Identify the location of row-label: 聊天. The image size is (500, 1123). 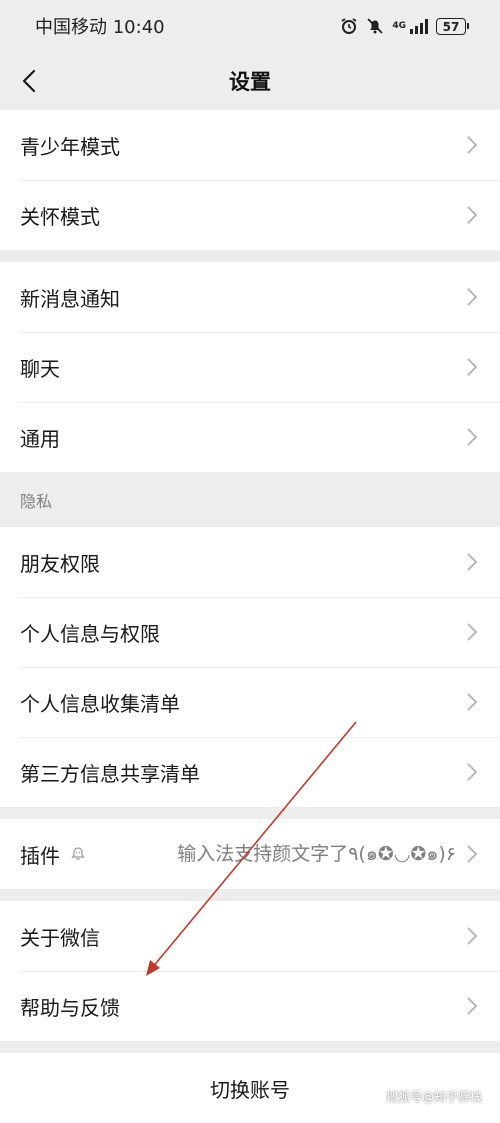
(40, 368).